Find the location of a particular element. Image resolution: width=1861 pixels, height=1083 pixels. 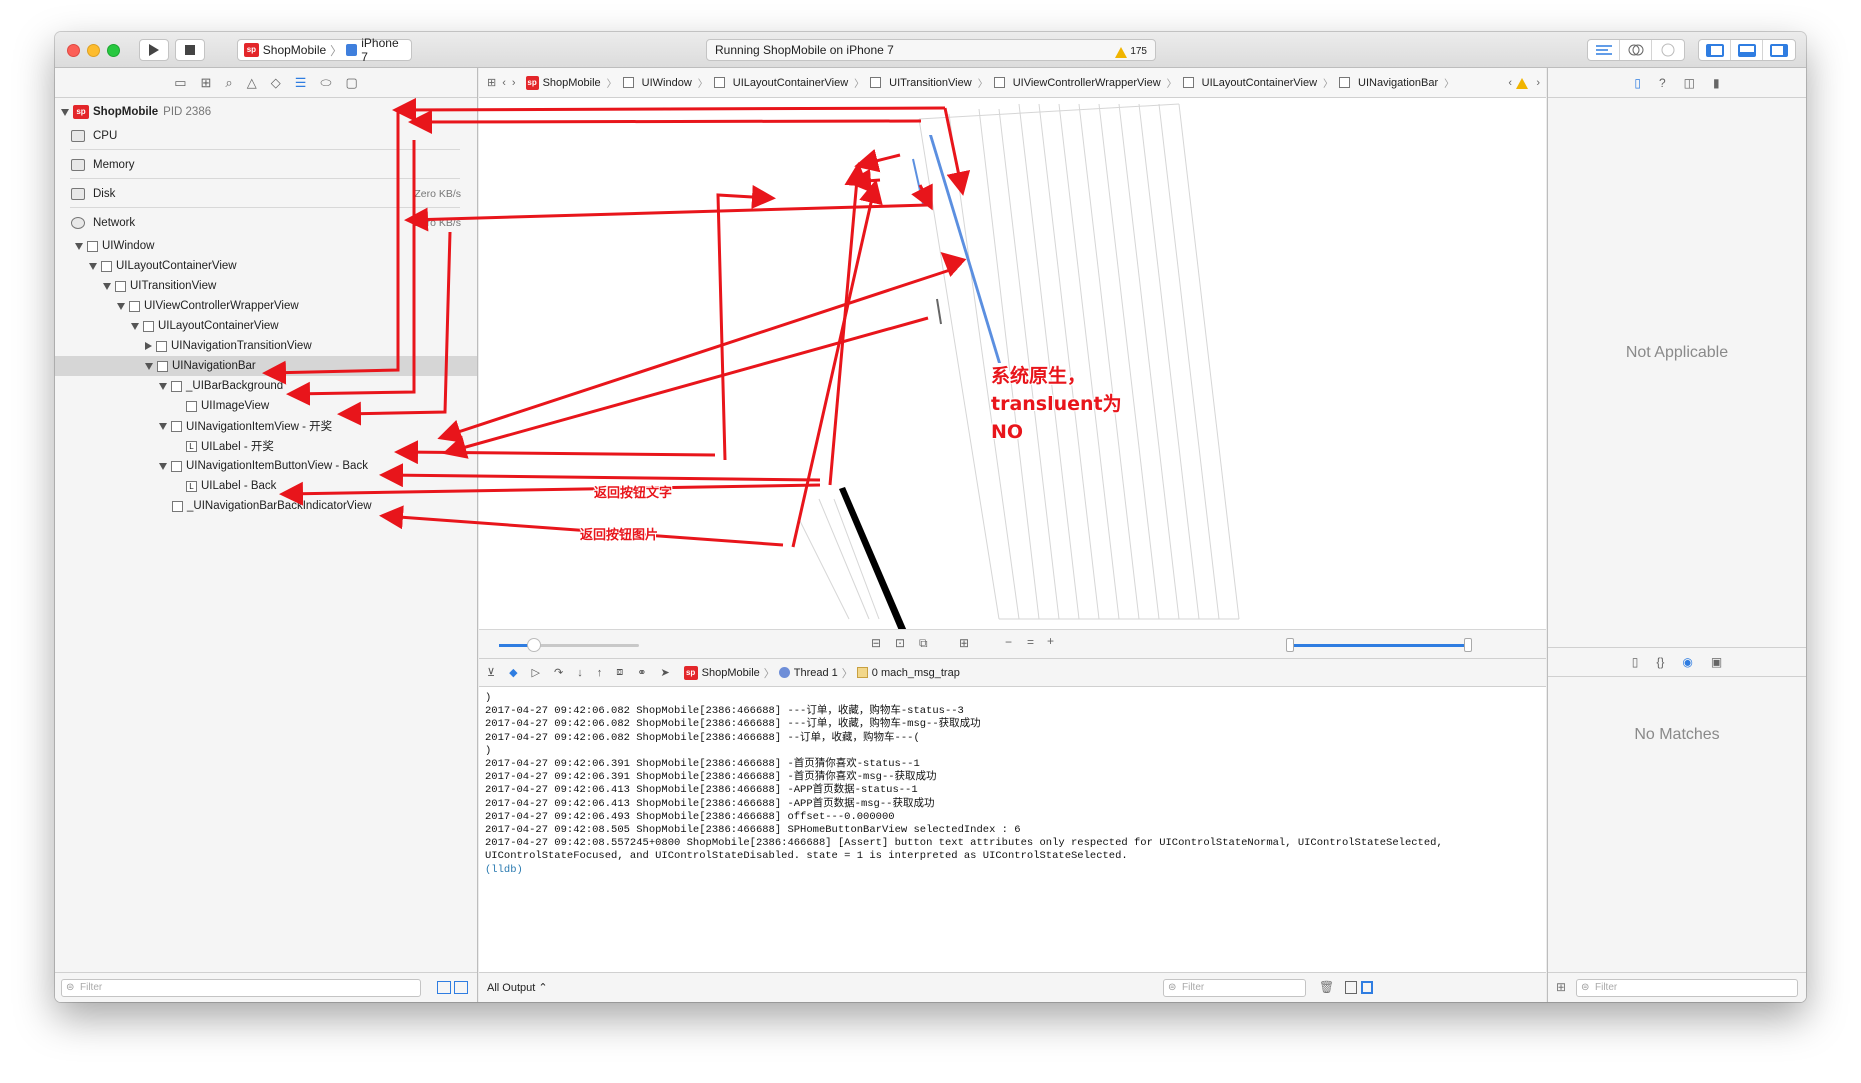

lldb-prompt: (lldb) is located at coordinates (1012, 870).